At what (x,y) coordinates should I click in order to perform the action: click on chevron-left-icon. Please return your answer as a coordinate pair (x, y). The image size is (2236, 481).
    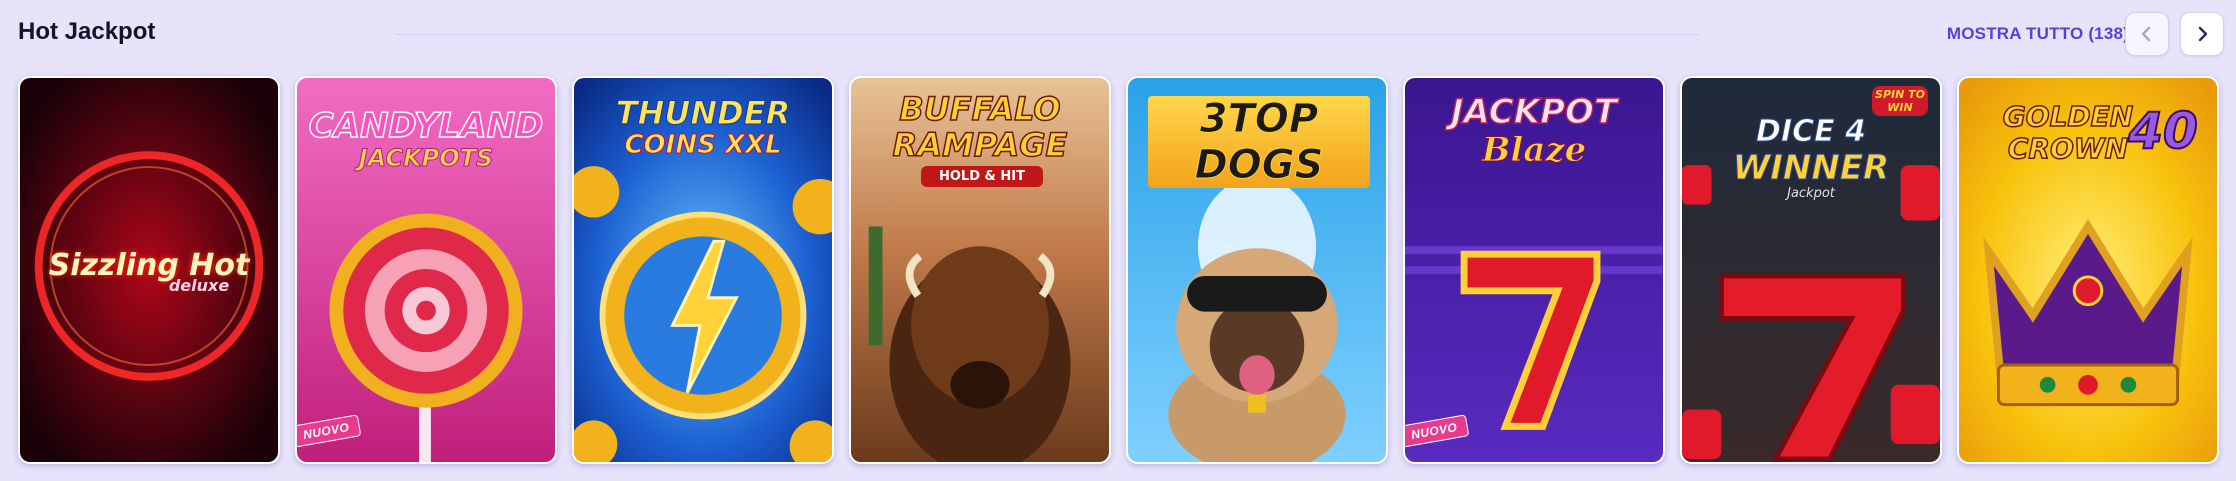
    Looking at the image, I should click on (2146, 34).